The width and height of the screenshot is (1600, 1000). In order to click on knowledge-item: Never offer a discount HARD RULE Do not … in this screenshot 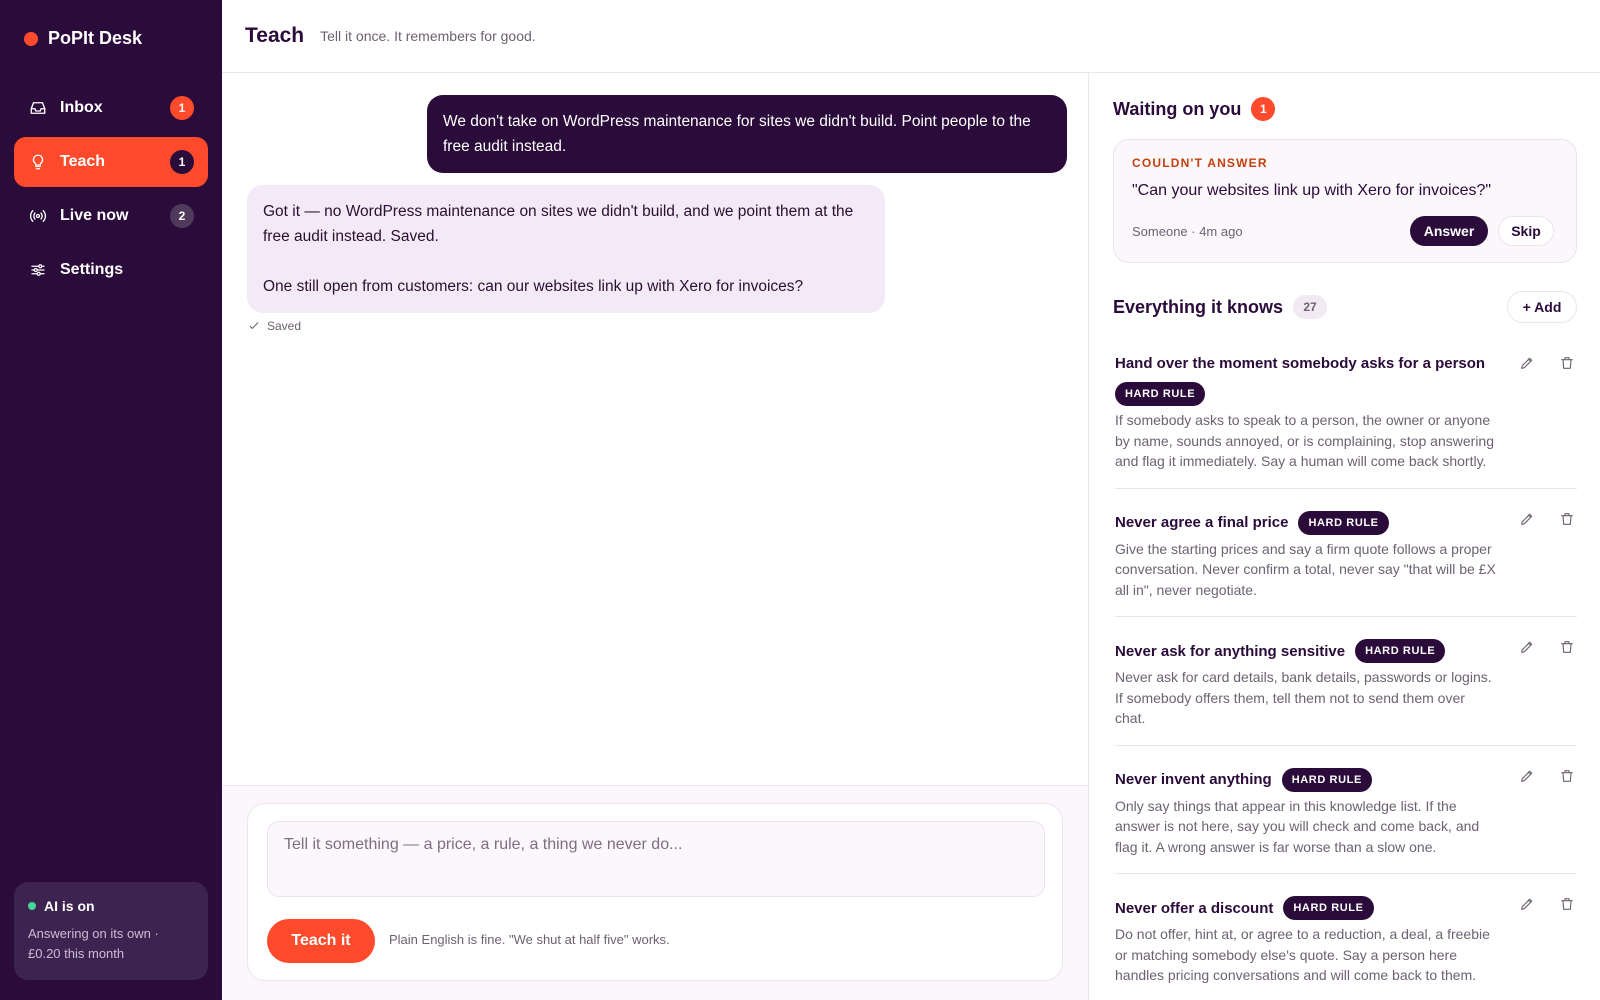, I will do `click(1346, 943)`.